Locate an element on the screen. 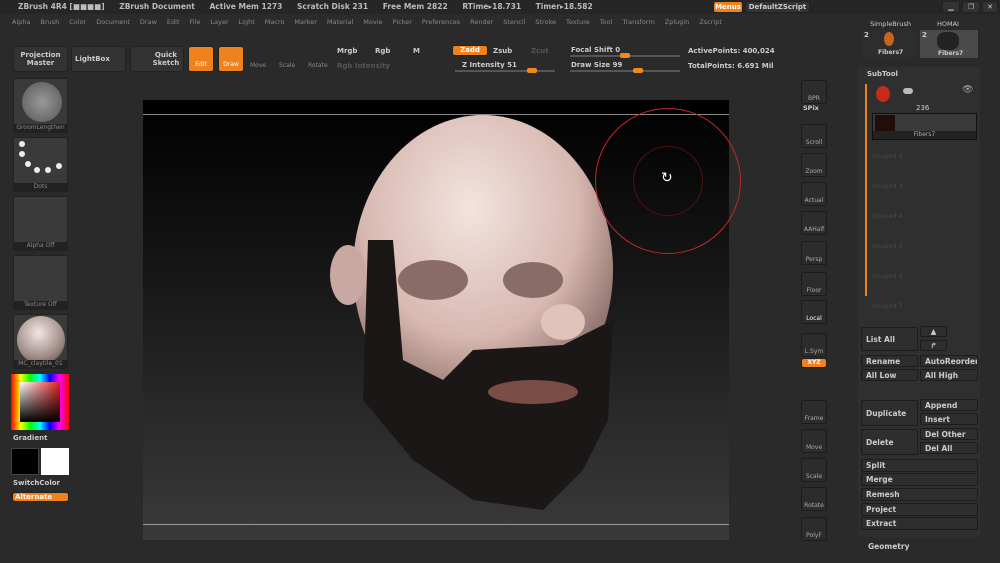  rotate-button: Rotate is located at coordinates (318, 65).